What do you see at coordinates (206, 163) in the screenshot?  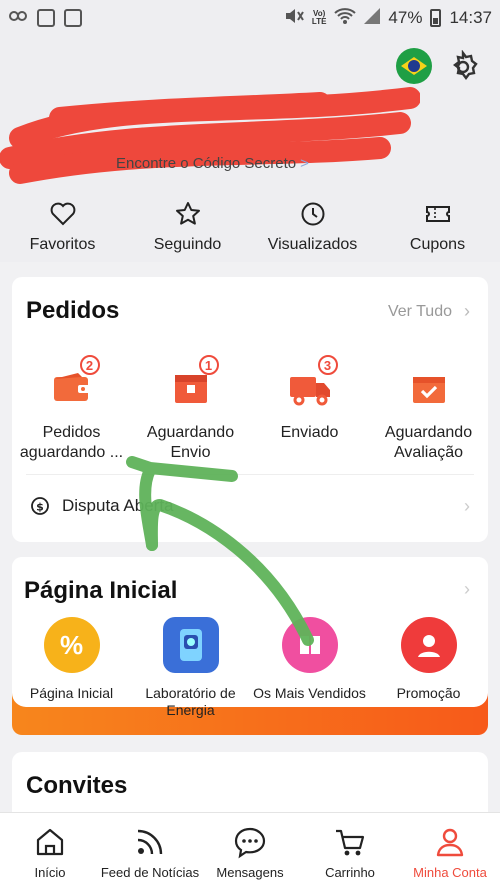 I see `secret-code-label: Encontre o Código Secreto` at bounding box center [206, 163].